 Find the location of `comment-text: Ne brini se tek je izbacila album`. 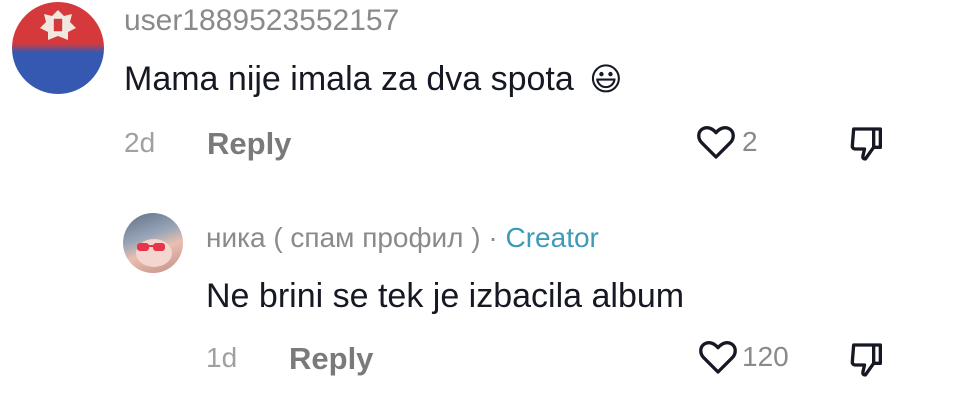

comment-text: Ne brini se tek je izbacila album is located at coordinates (445, 296).